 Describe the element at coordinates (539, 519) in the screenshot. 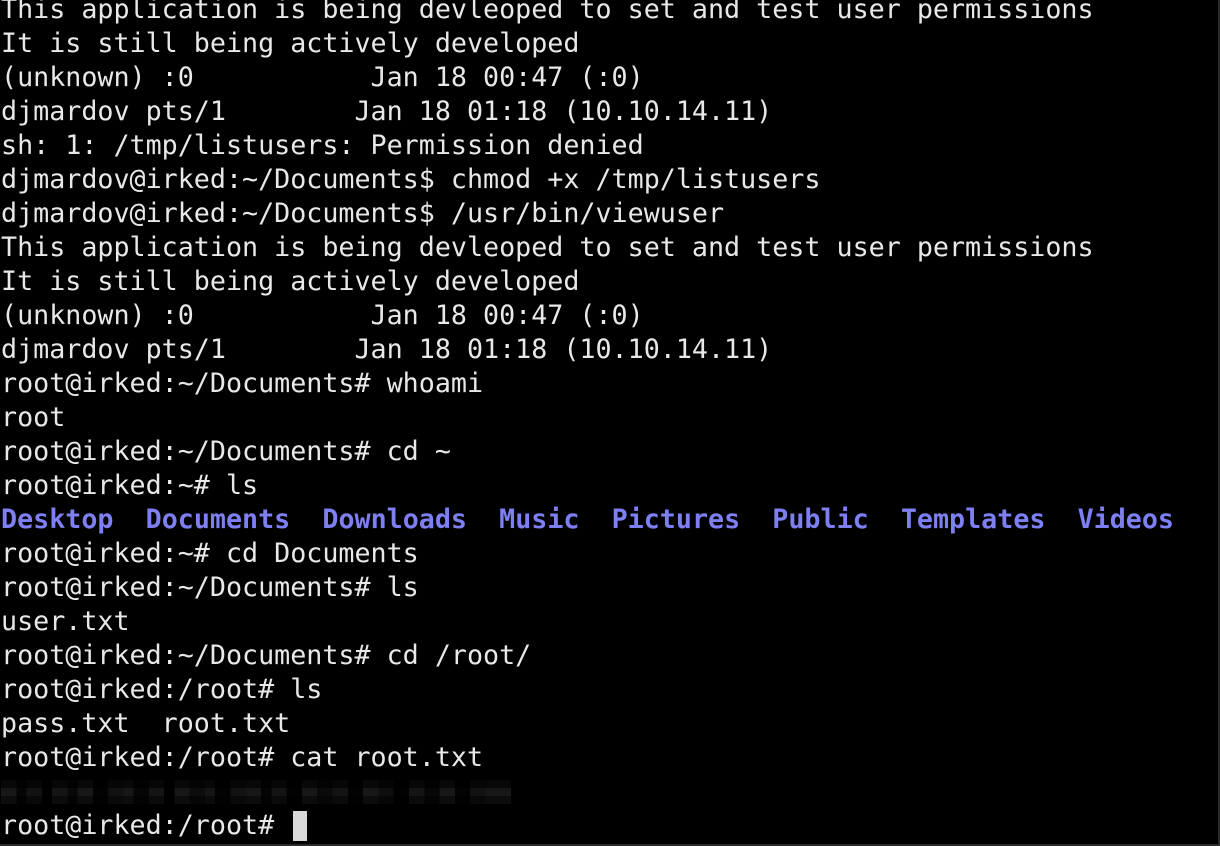

I see `directory-entry: Music` at that location.